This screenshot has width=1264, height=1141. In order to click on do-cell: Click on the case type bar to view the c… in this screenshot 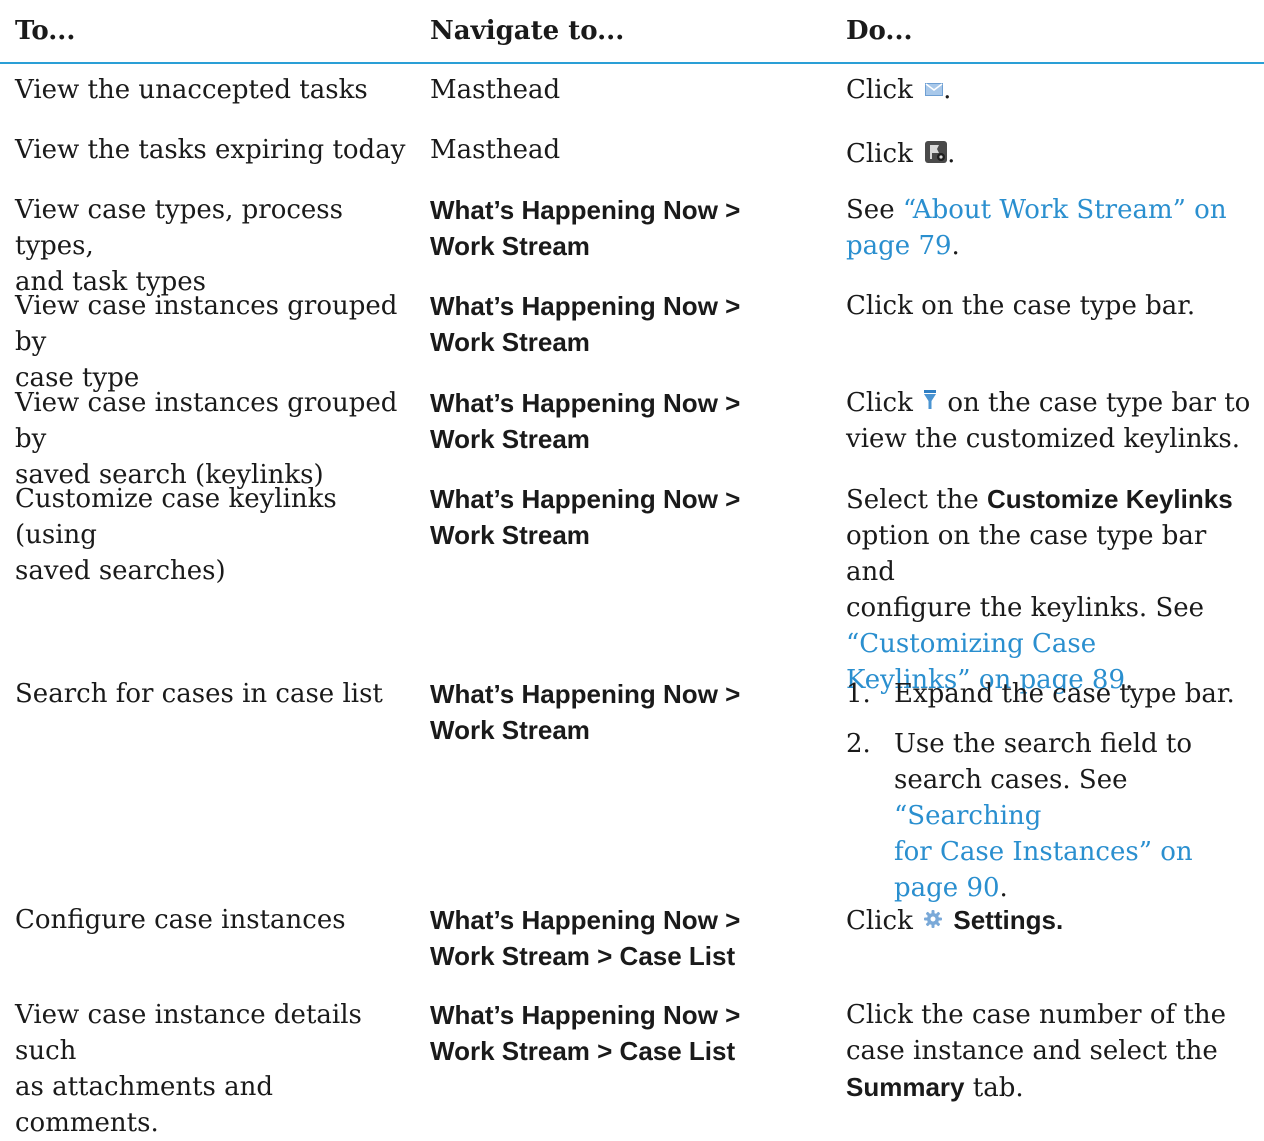, I will do `click(1052, 421)`.